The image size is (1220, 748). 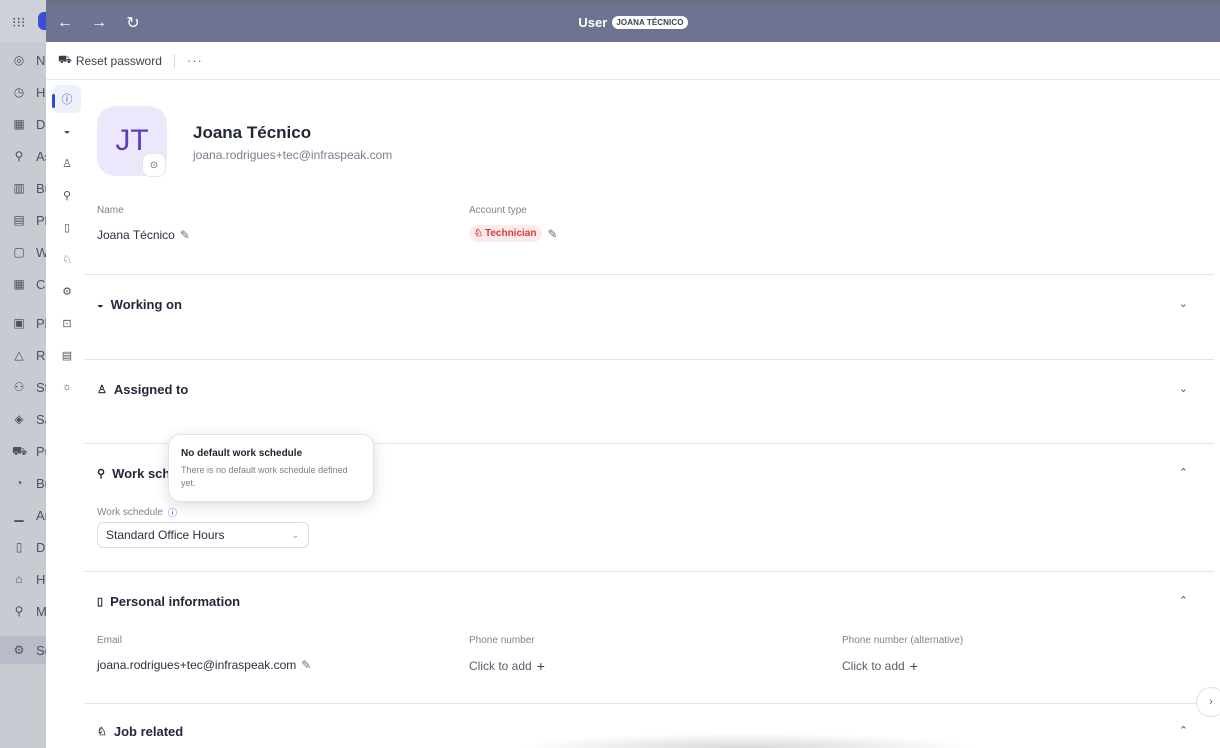 I want to click on working-on-header: ◒ Working on, so click(x=139, y=304).